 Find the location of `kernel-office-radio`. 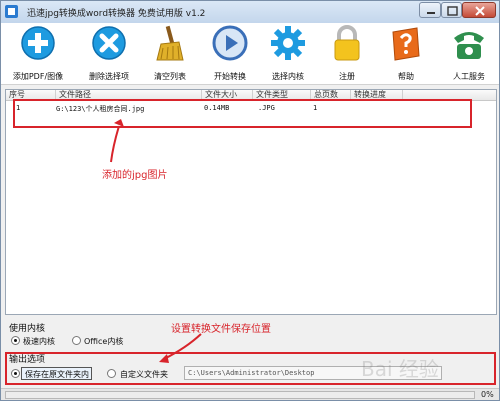

kernel-office-radio is located at coordinates (76, 340).